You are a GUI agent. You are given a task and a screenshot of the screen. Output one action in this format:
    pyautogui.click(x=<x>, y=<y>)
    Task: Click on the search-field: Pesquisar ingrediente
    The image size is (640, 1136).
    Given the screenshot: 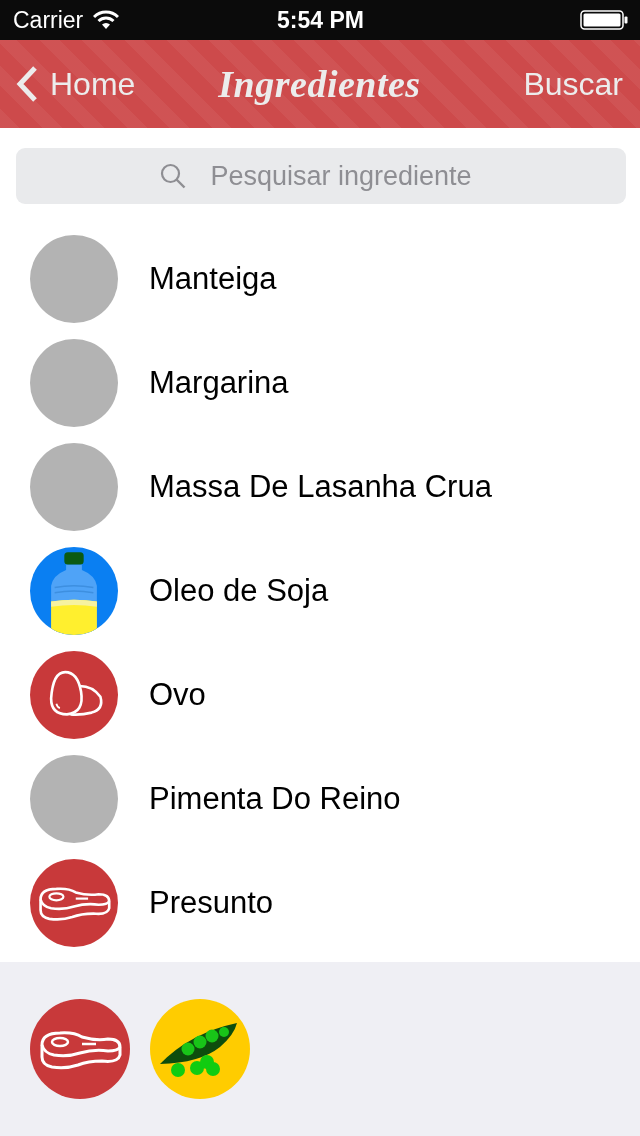 What is the action you would take?
    pyautogui.click(x=321, y=176)
    